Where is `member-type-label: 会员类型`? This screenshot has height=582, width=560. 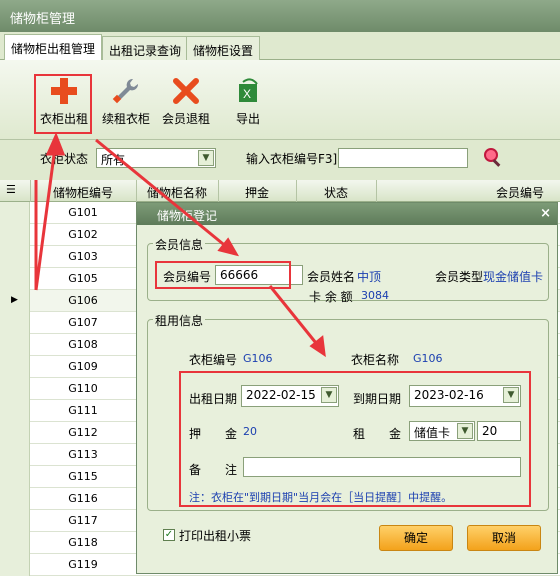
member-type-label: 会员类型 is located at coordinates (459, 277).